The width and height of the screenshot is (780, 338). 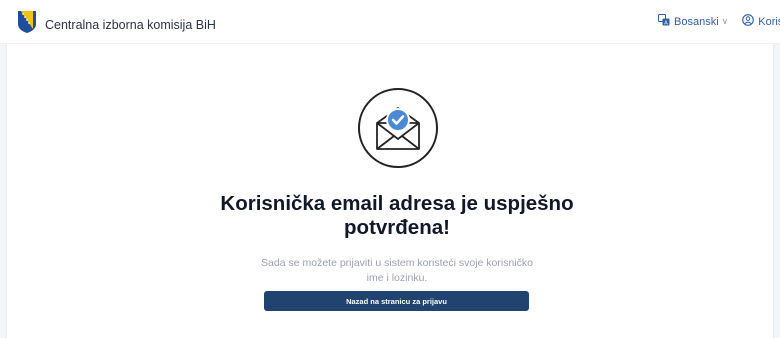 I want to click on user-menu: Korisnik, so click(x=761, y=21).